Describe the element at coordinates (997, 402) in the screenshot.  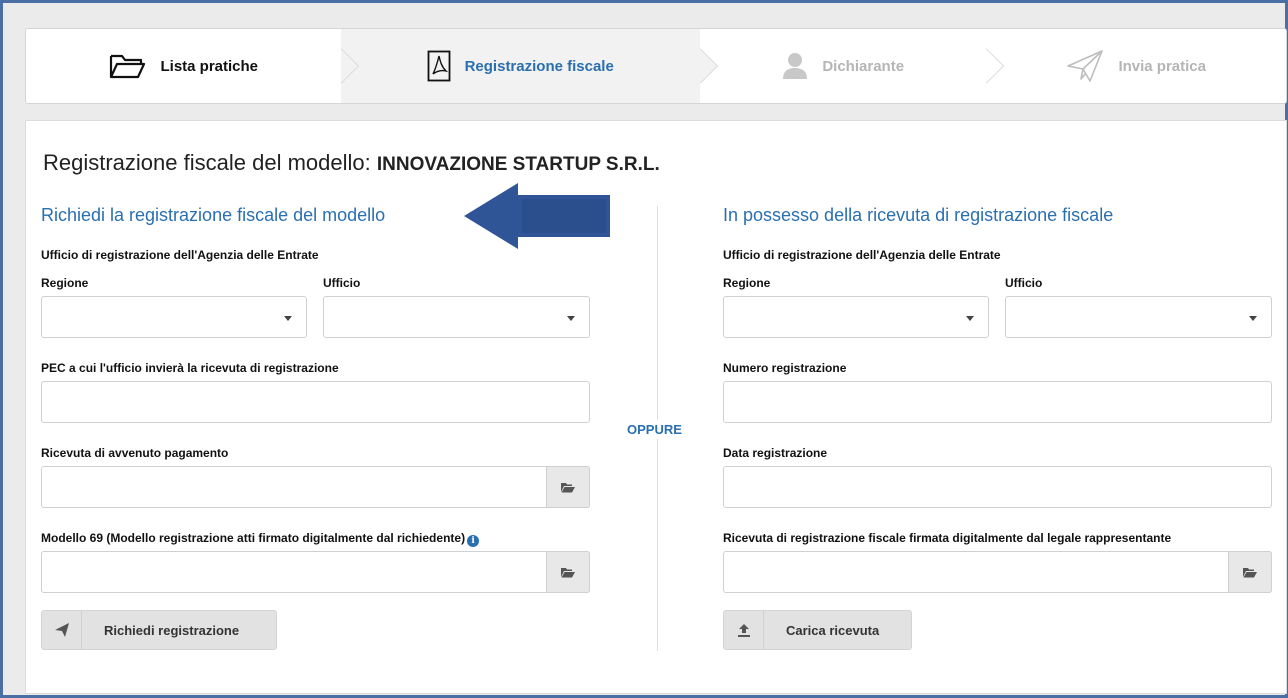
I see `numero-registrazione-input` at that location.